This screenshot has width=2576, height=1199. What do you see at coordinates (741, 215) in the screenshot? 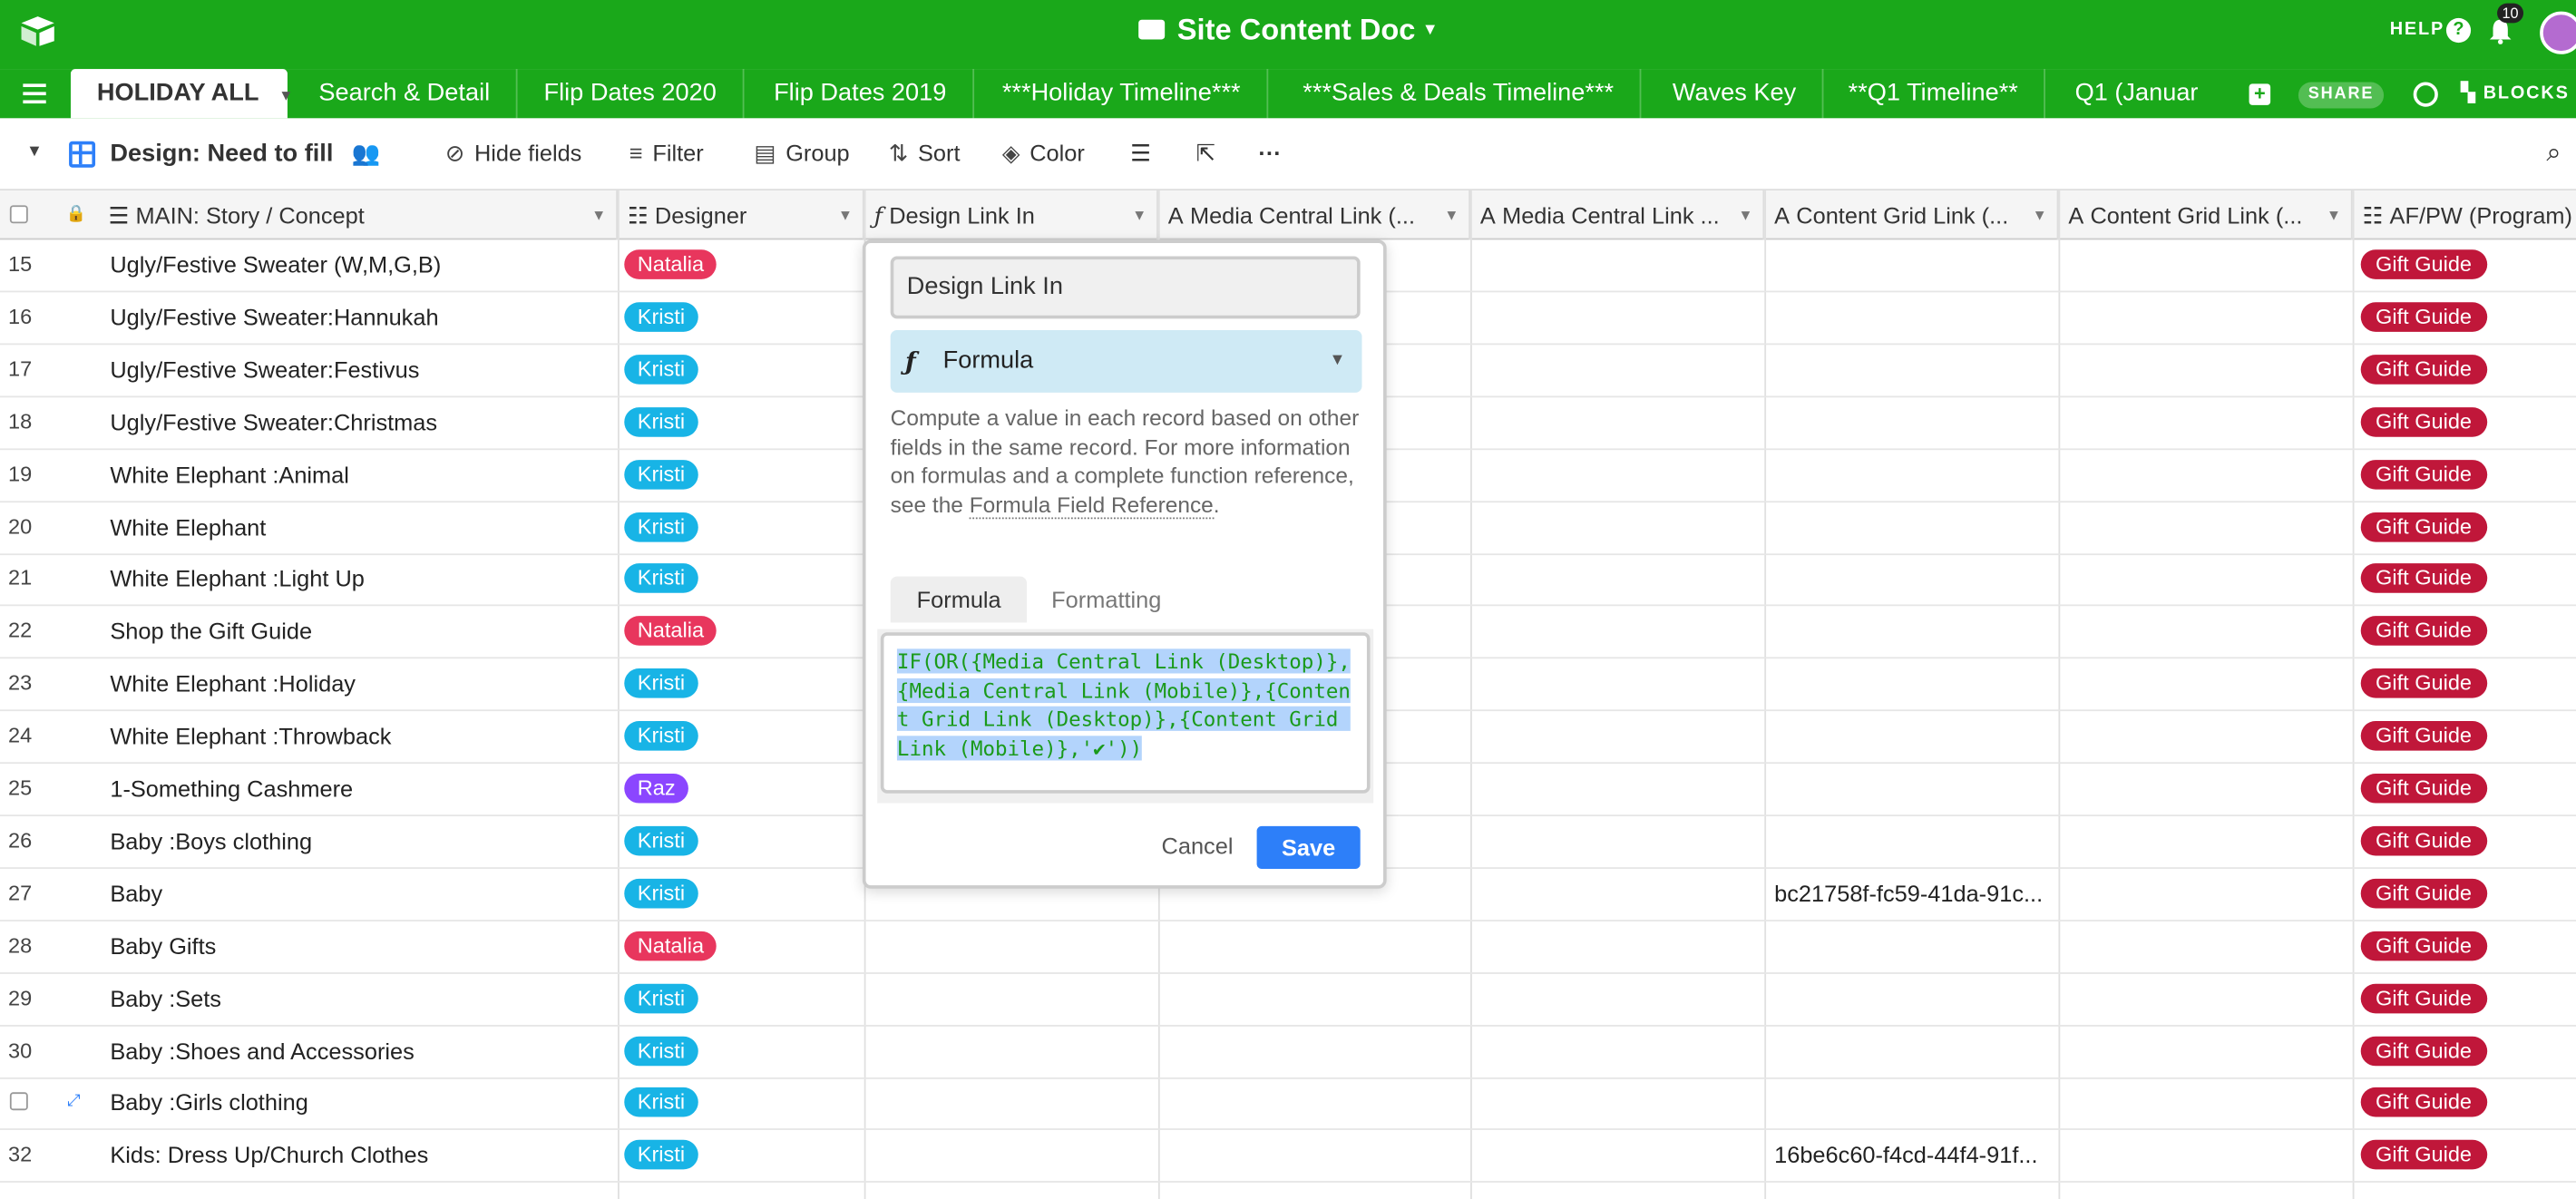
I see `column-header-designer: ☷ Designer ▼` at bounding box center [741, 215].